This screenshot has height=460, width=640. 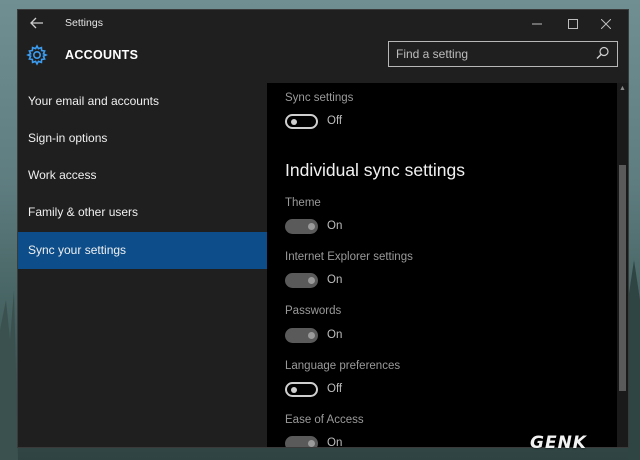 I want to click on sidebar-item-email-accounts: Your email and accounts, so click(x=142, y=101).